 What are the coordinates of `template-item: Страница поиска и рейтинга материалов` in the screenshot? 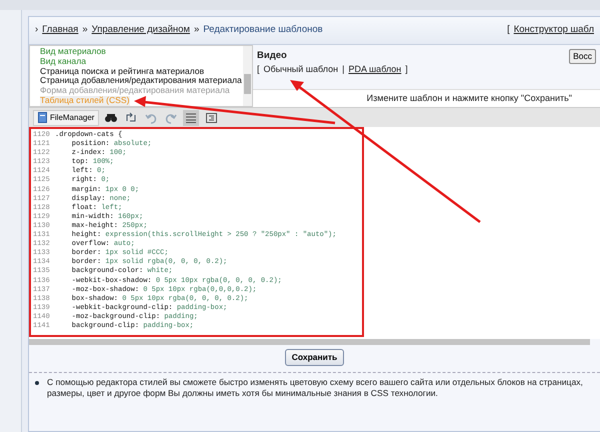 It's located at (122, 71).